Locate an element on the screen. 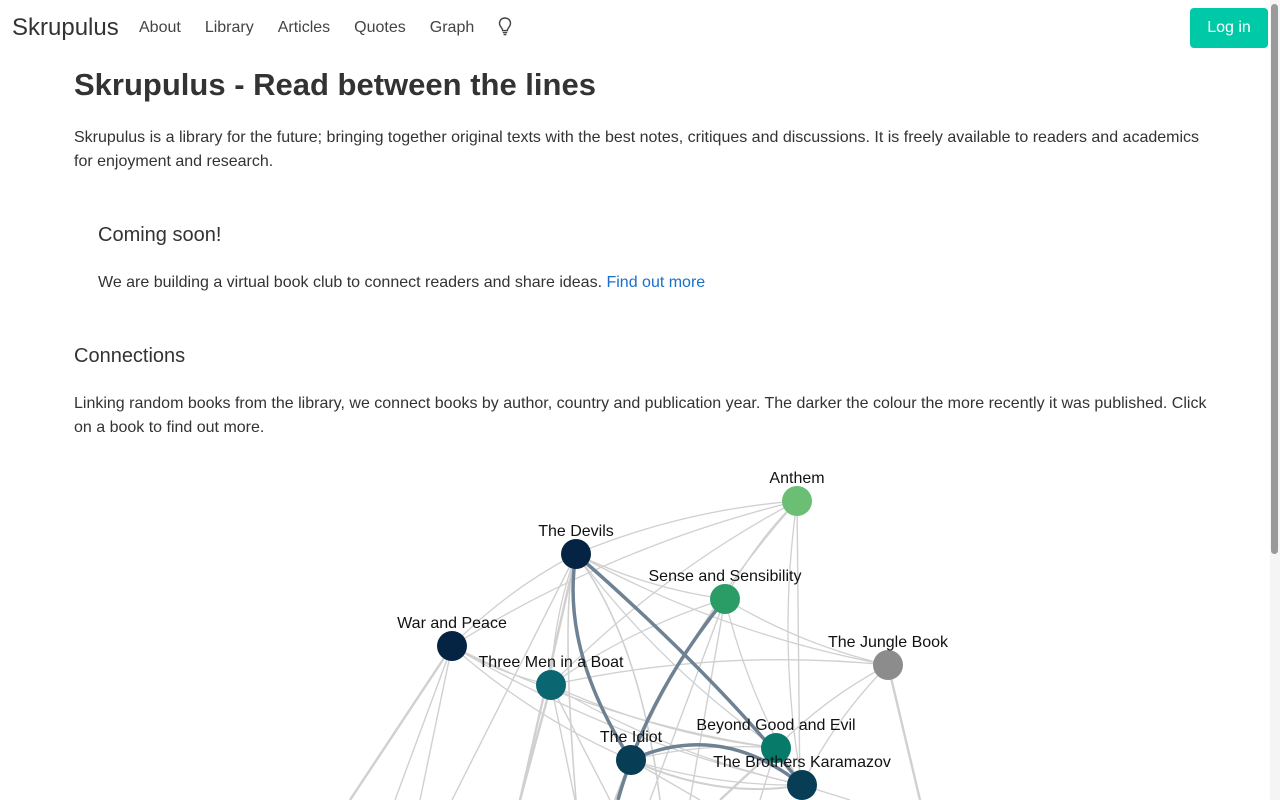 This screenshot has width=1280, height=800. graph-node-label: Anthem is located at coordinates (796, 478).